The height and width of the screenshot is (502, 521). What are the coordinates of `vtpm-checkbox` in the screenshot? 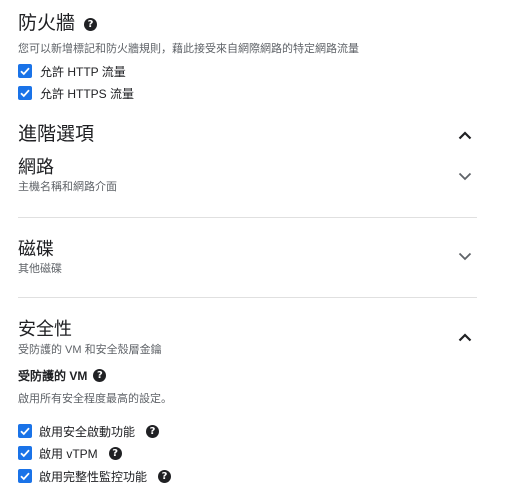 It's located at (25, 453).